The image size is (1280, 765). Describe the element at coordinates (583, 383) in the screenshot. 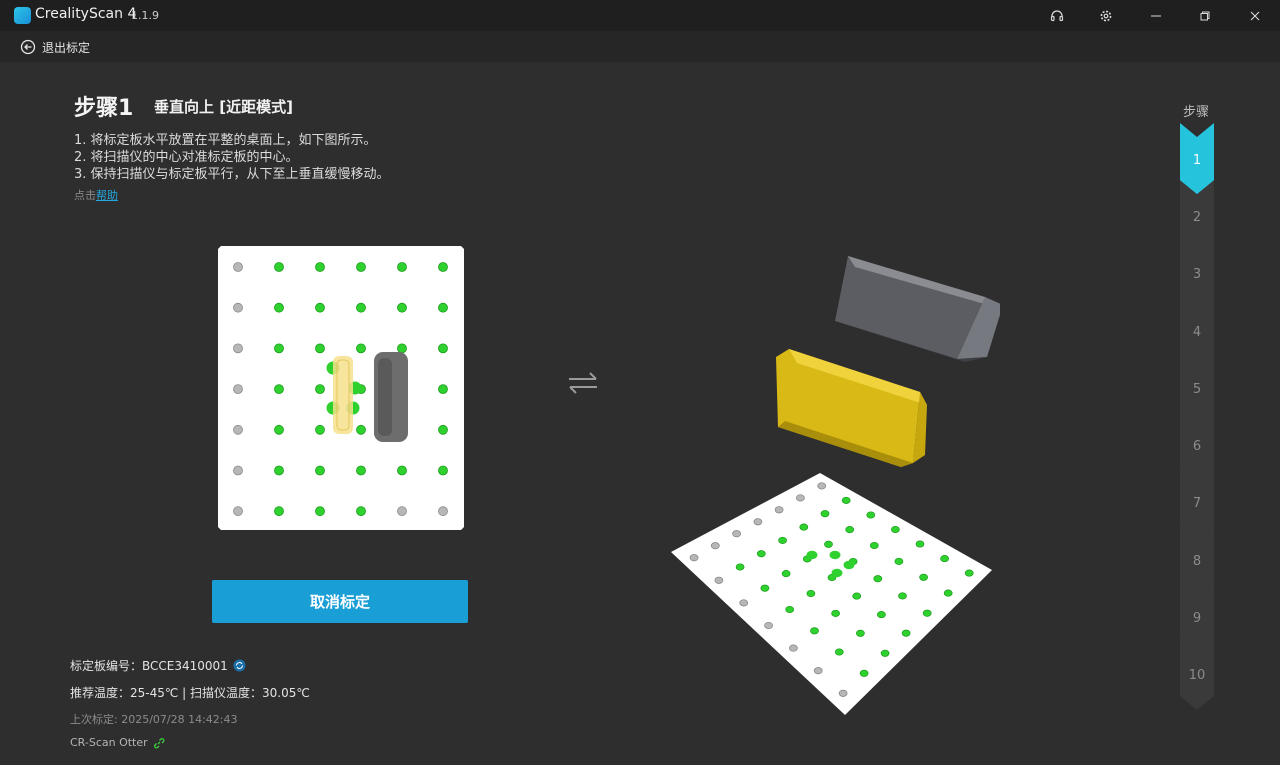

I see `swap-arrows-icon` at that location.